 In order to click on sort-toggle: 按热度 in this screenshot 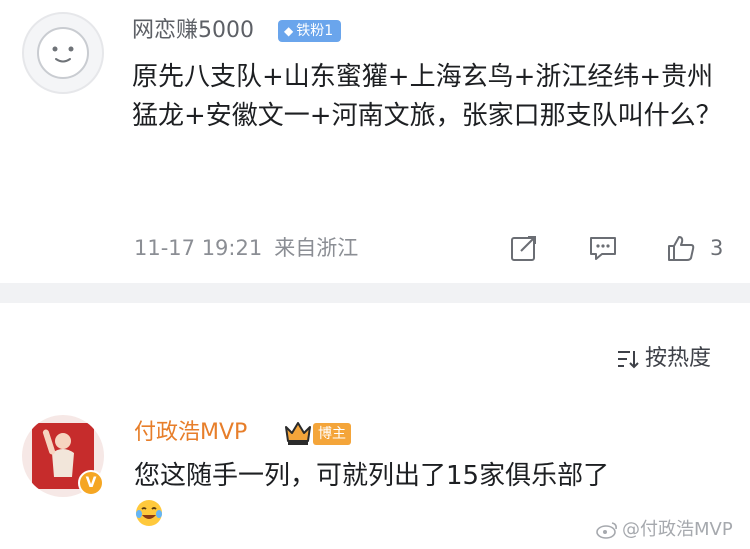, I will do `click(663, 359)`.